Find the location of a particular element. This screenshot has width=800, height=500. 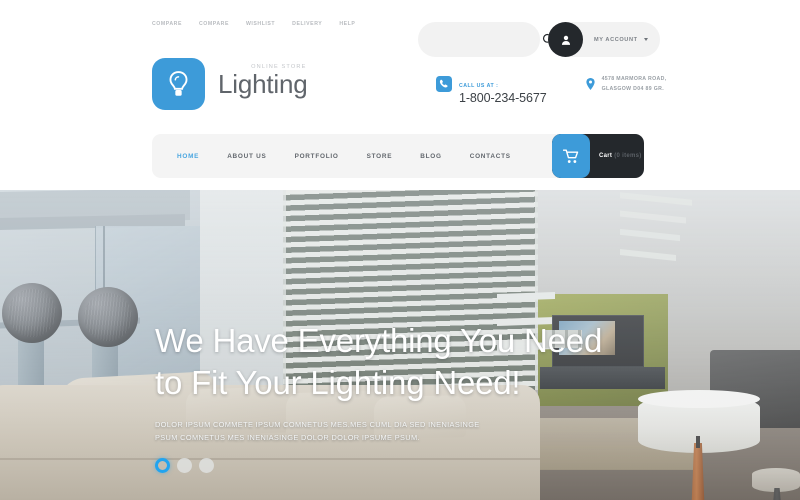

cart-count: (0 items) is located at coordinates (628, 156).